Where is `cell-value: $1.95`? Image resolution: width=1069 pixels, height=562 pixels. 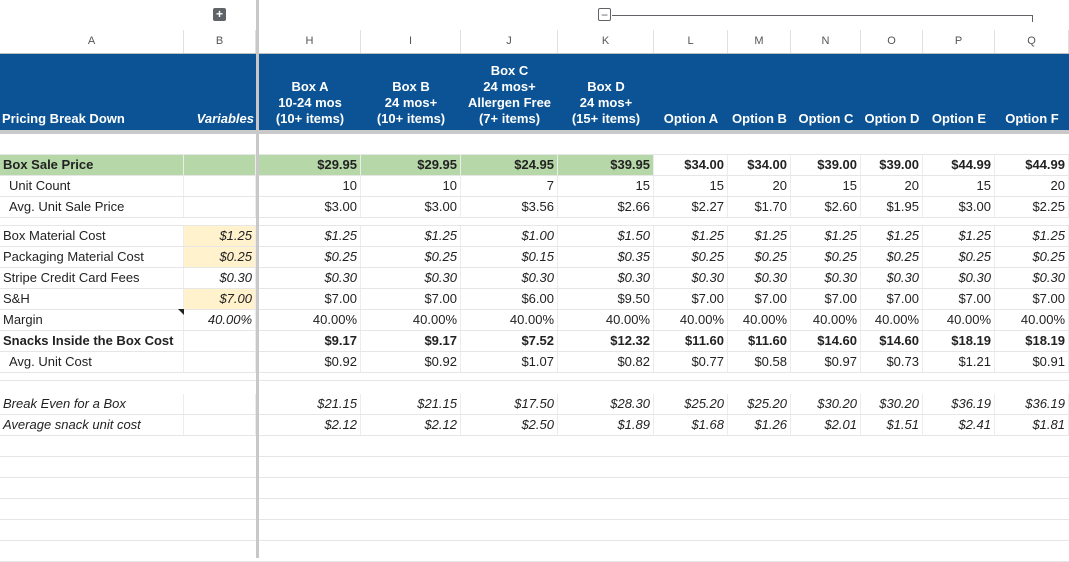
cell-value: $1.95 is located at coordinates (892, 207).